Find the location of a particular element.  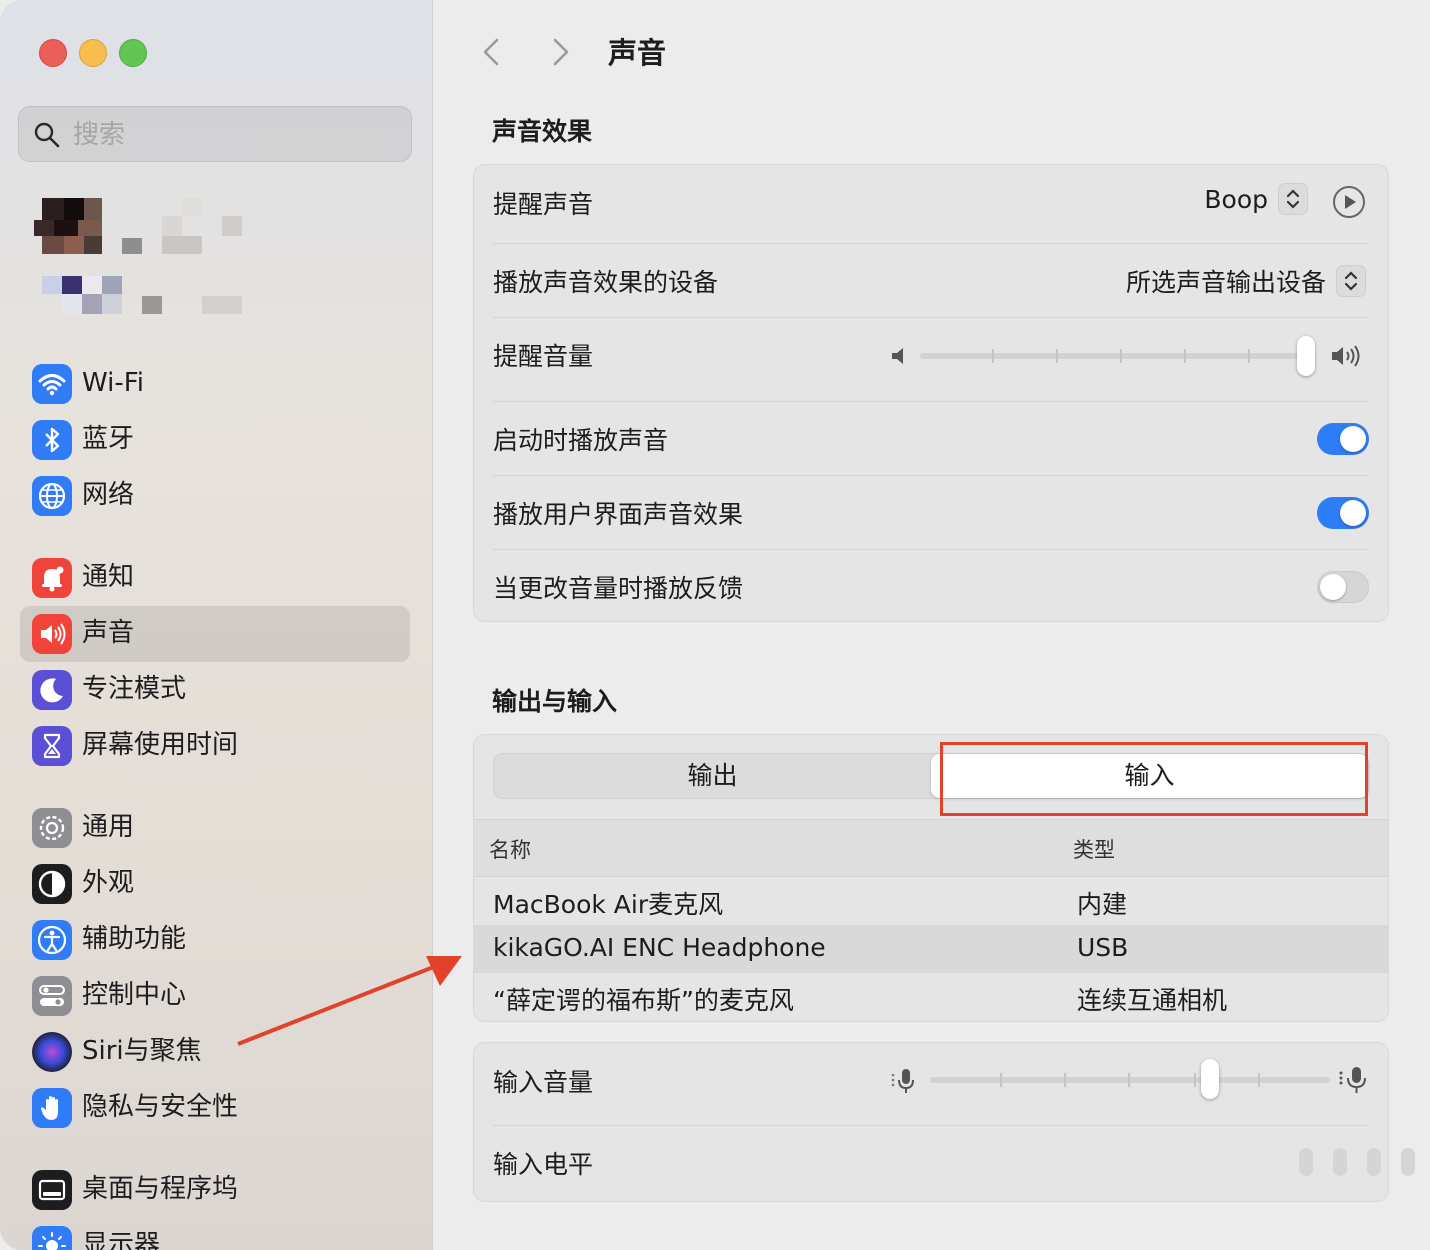

alert-sound-popup: Boop is located at coordinates (1256, 199).